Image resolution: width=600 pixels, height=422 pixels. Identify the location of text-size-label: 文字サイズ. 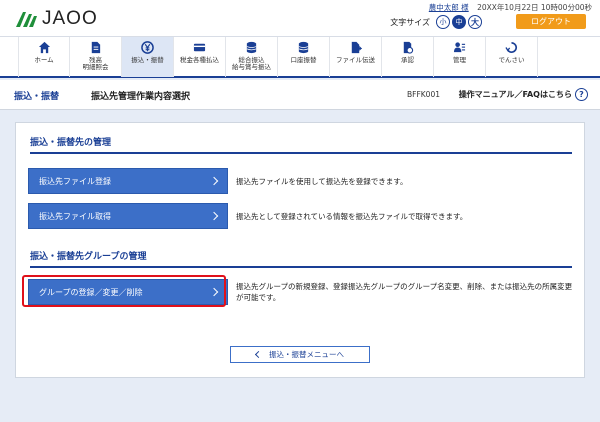
(410, 22).